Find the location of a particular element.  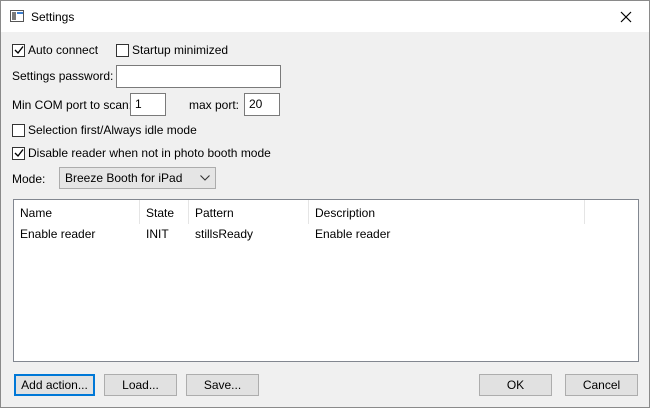

cell-pattern: stillsReady is located at coordinates (224, 234).